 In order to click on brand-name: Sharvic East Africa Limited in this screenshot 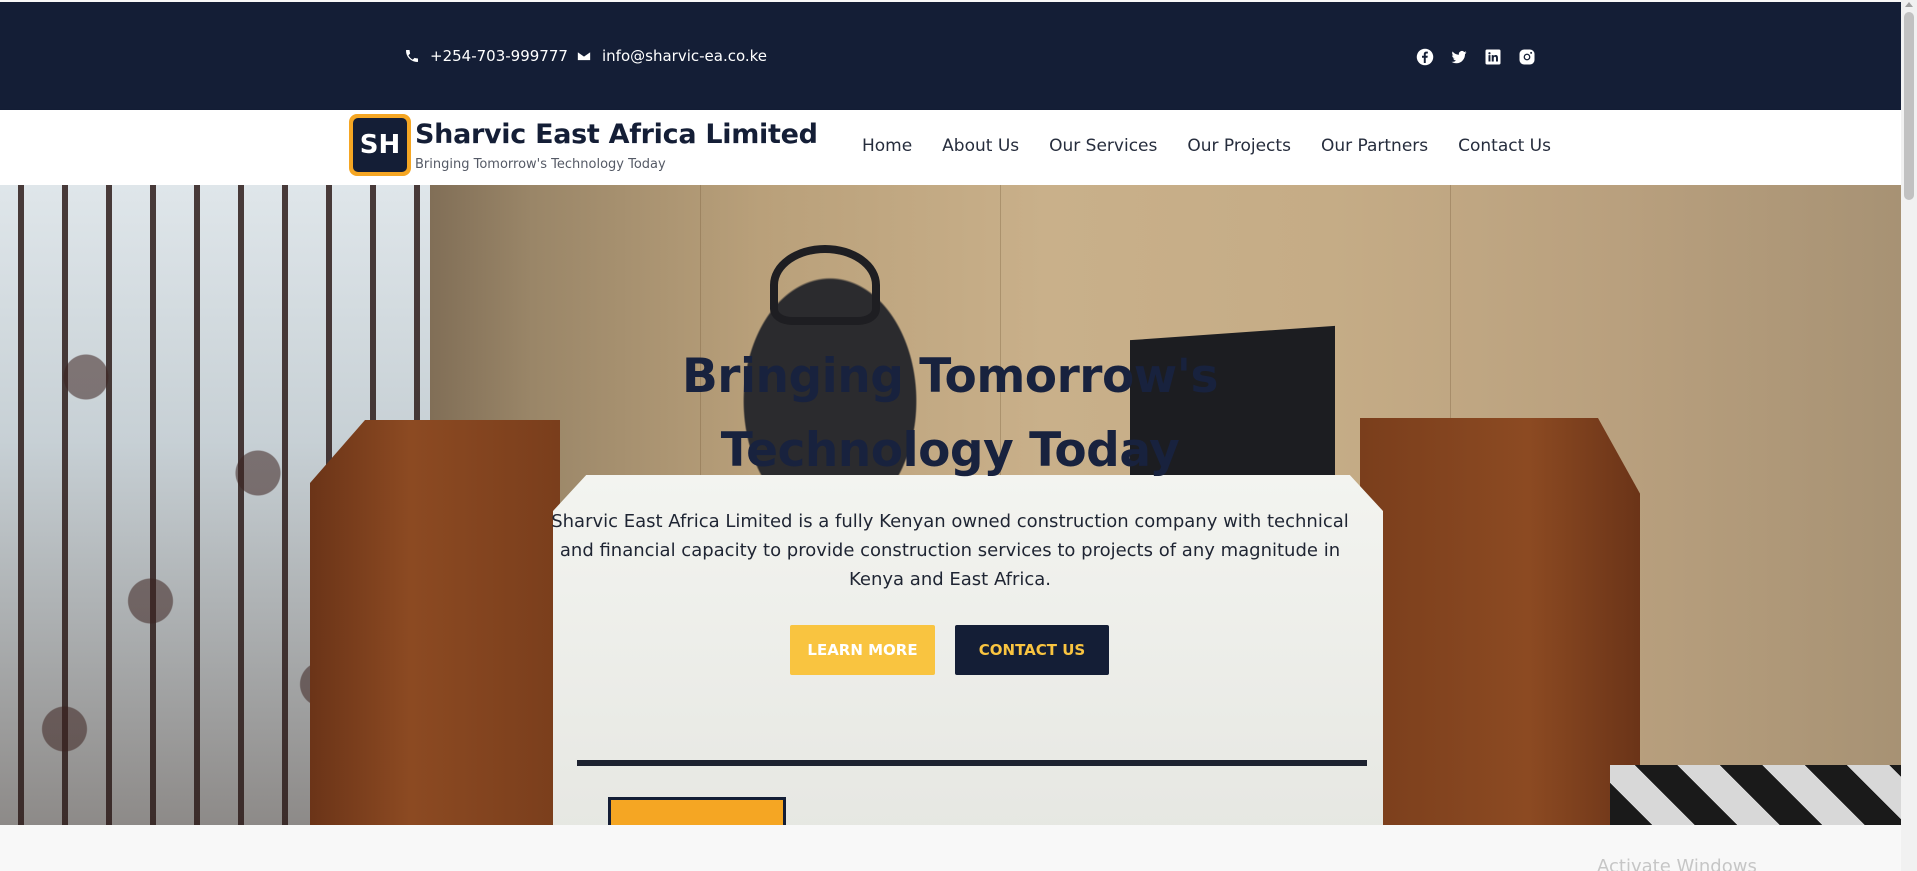, I will do `click(616, 134)`.